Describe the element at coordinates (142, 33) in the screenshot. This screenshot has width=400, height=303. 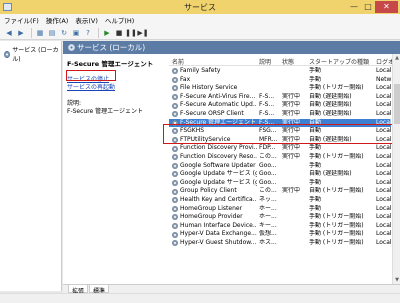
I see `restart-service-icon: ▶❚` at that location.